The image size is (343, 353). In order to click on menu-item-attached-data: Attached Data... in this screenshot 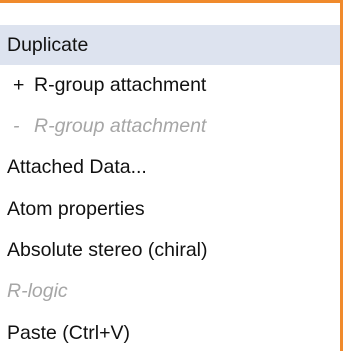, I will do `click(170, 167)`.